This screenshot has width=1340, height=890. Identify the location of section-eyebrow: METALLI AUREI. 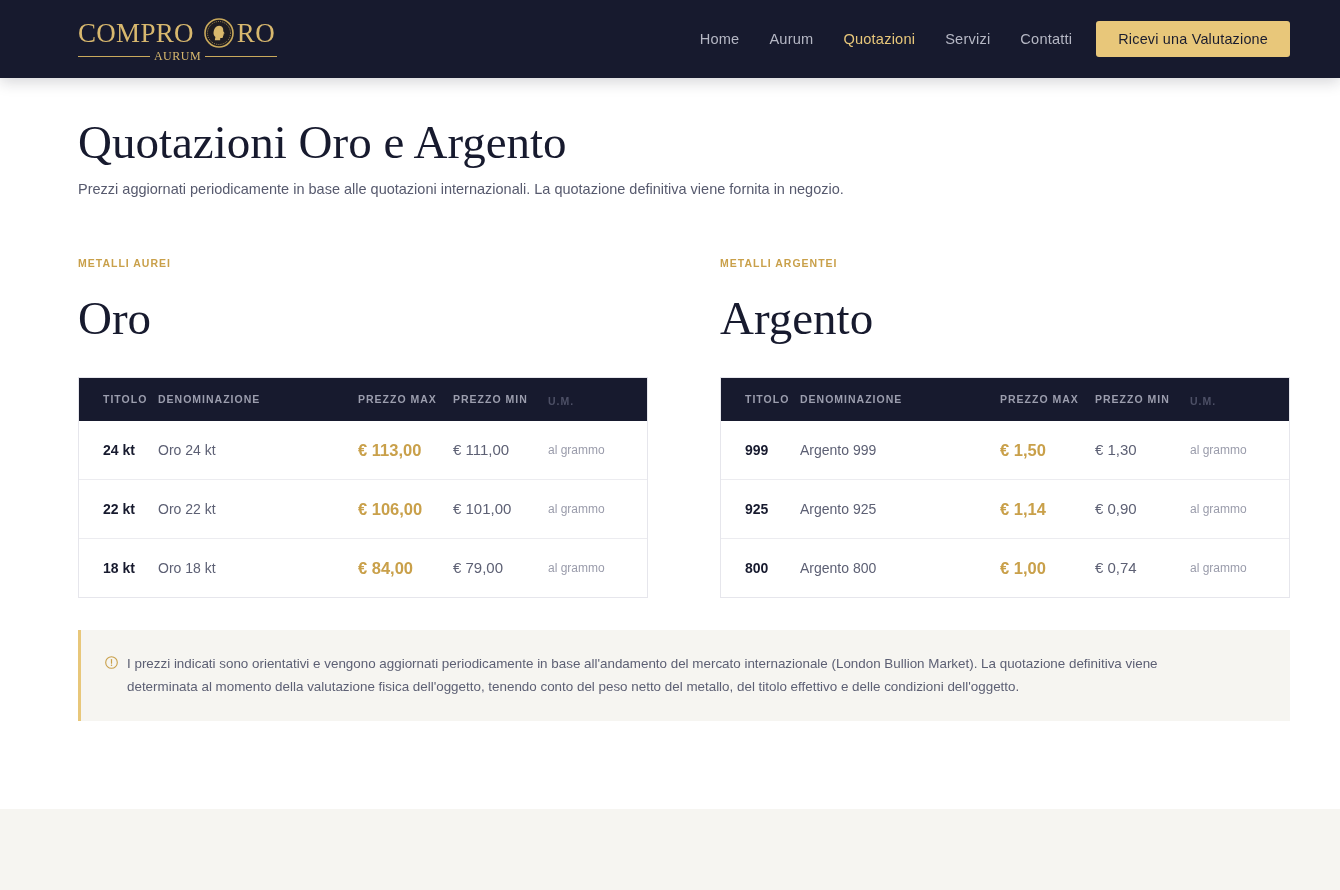
(125, 263).